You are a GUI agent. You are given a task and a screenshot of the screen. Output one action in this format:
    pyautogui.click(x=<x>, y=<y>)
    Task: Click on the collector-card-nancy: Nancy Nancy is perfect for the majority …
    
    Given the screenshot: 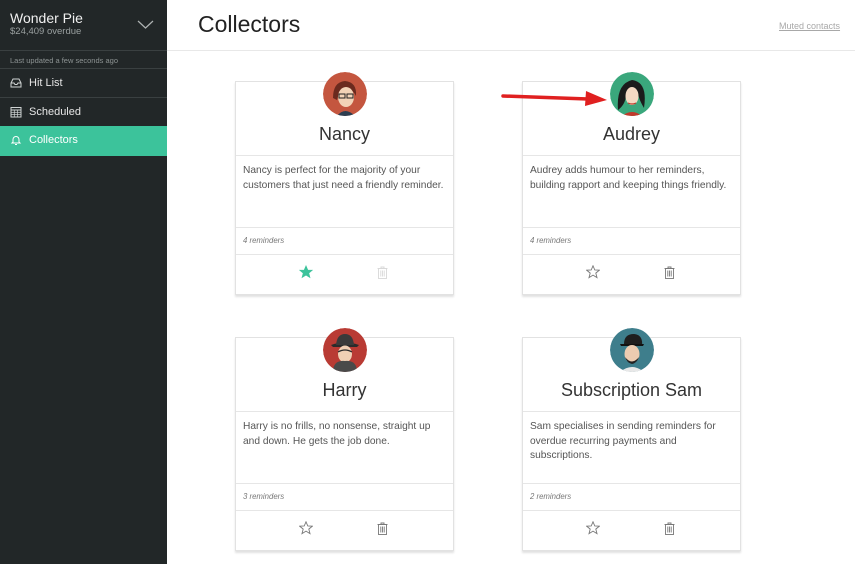 What is the action you would take?
    pyautogui.click(x=344, y=183)
    